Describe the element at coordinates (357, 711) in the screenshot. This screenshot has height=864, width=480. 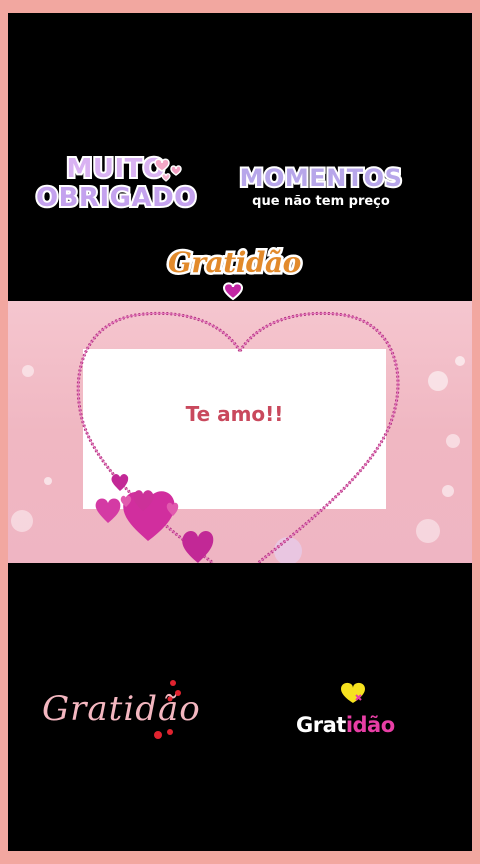
I see `gratidao-bold-sticker: Gratidão` at that location.